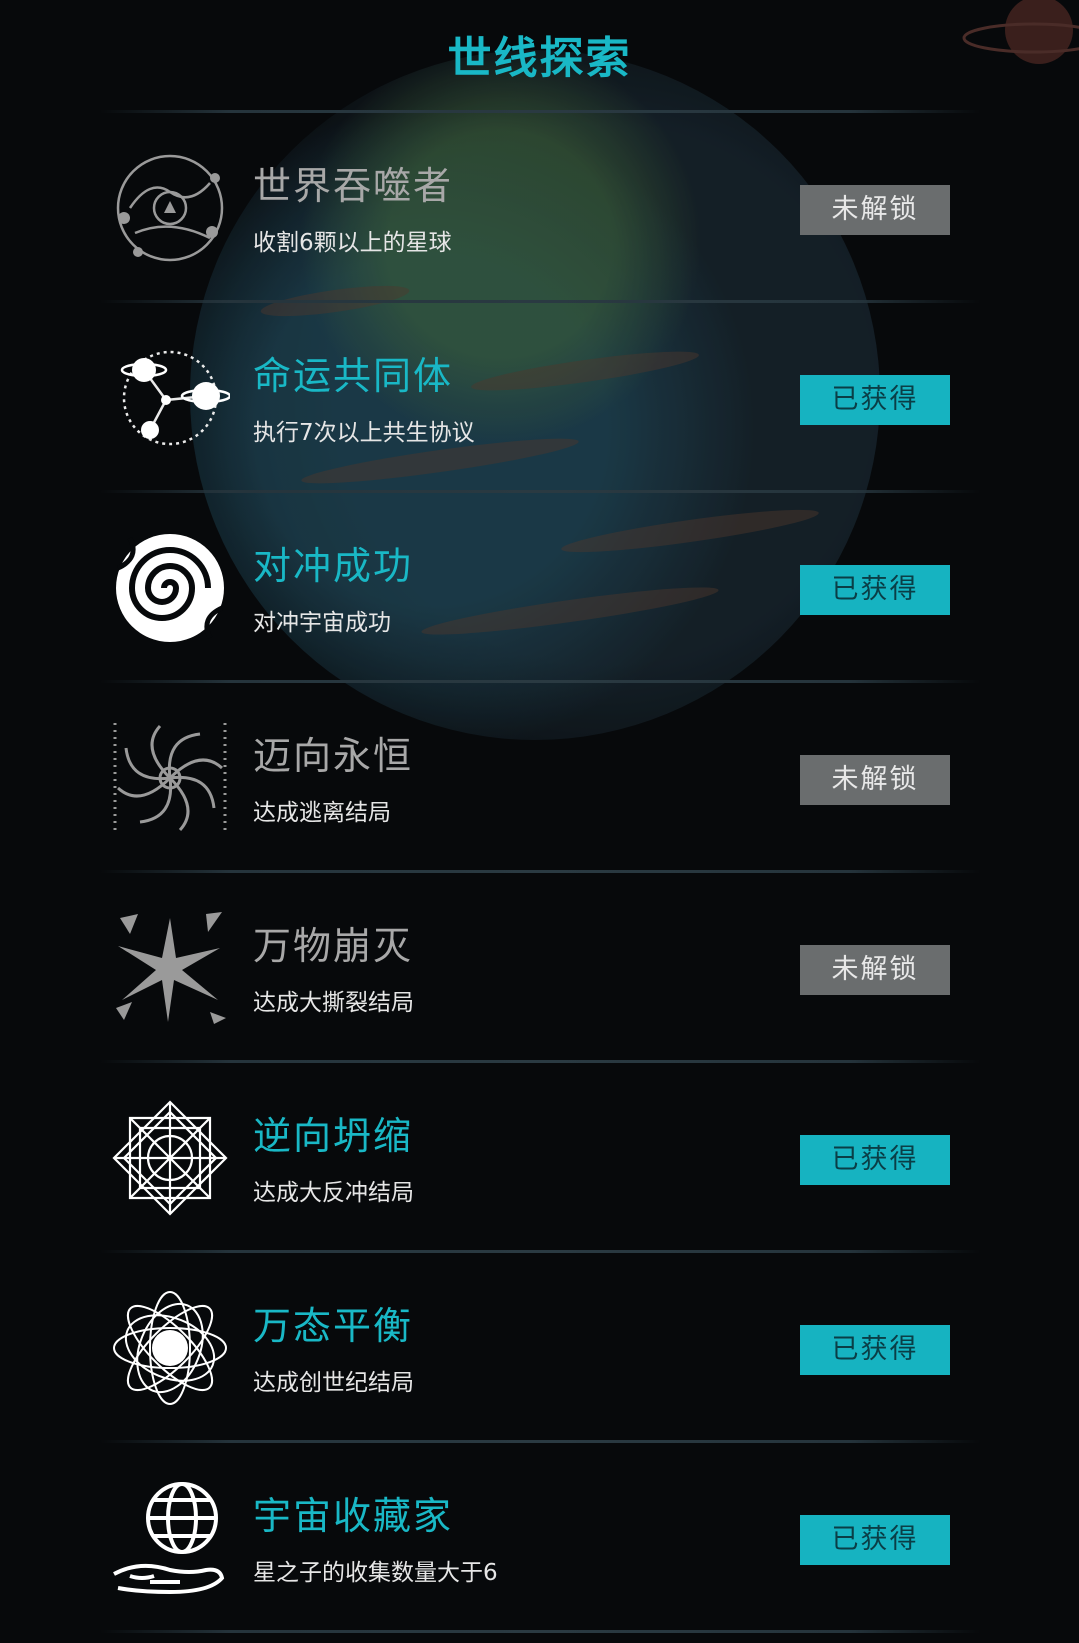 This screenshot has width=1079, height=1643. What do you see at coordinates (333, 1326) in the screenshot?
I see `achievement-name: 万态平衡` at bounding box center [333, 1326].